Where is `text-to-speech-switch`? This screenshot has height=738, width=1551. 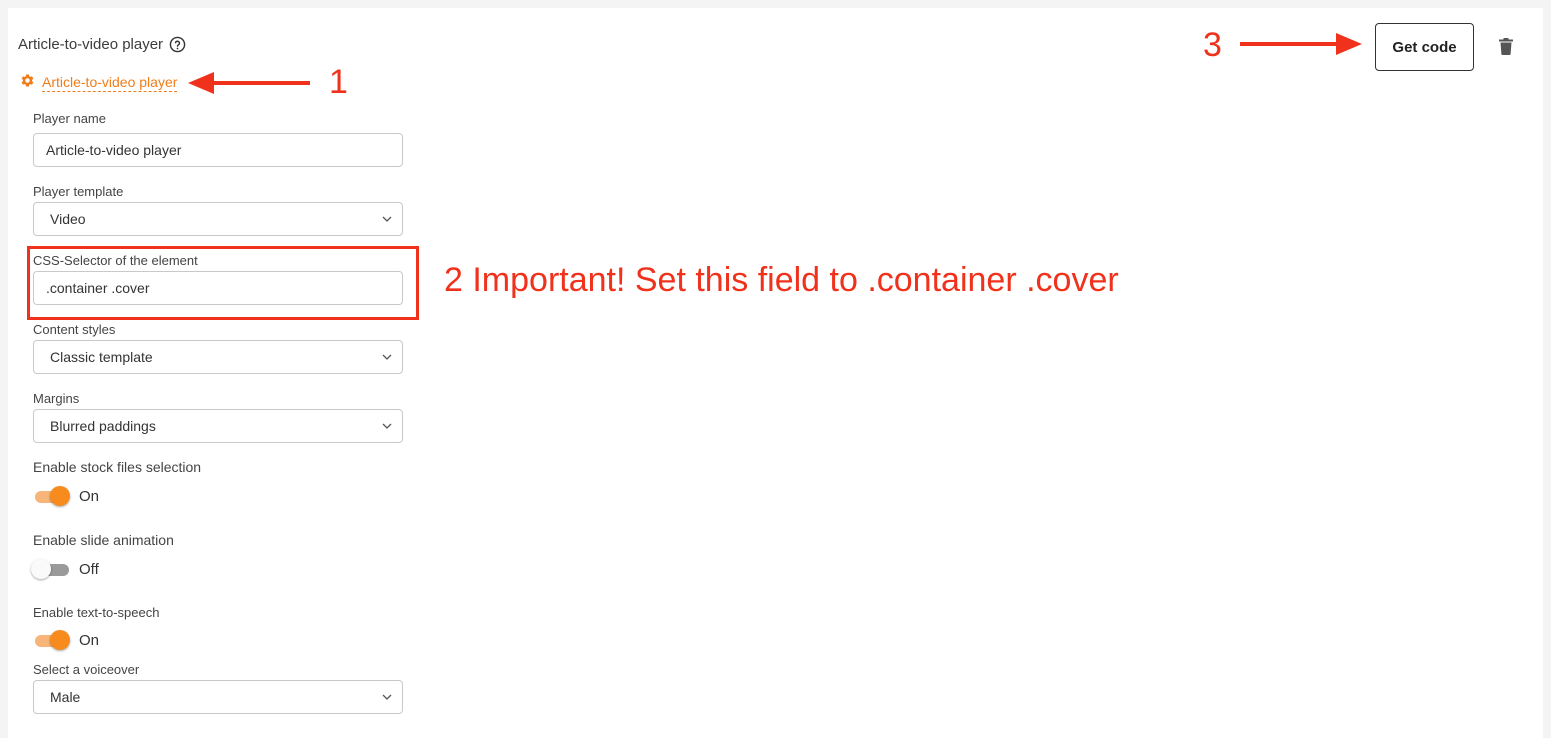 text-to-speech-switch is located at coordinates (51, 640).